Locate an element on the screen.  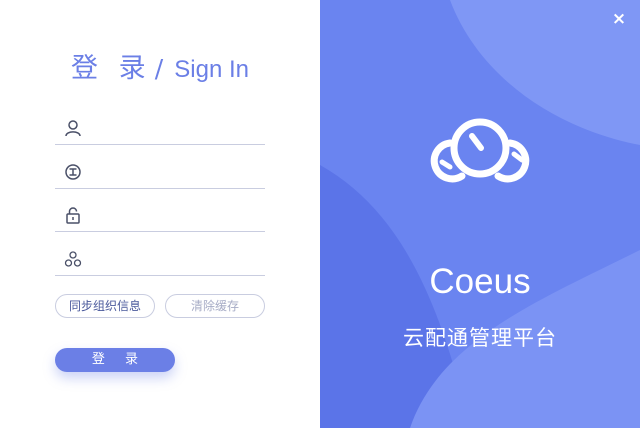
group-input is located at coordinates (176, 259).